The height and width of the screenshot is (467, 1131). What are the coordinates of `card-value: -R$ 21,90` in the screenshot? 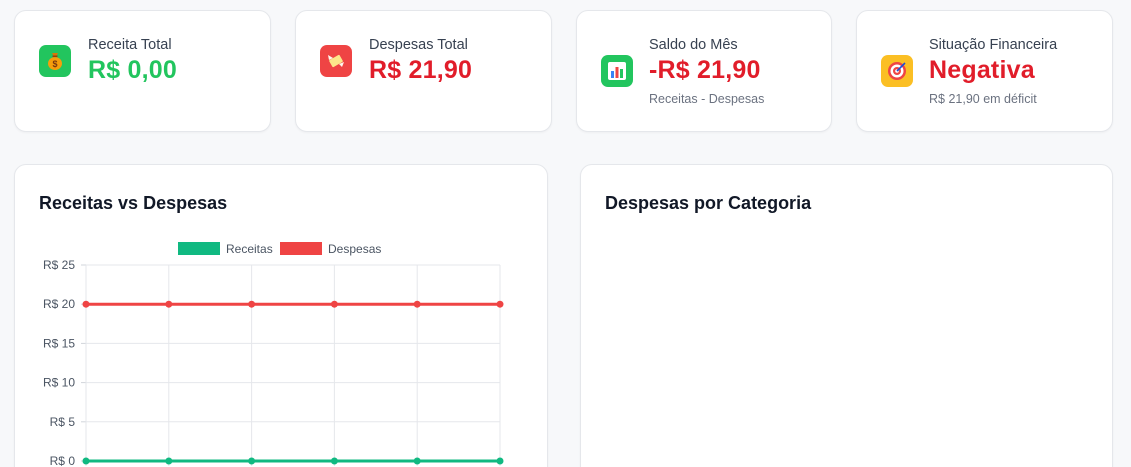 It's located at (705, 70).